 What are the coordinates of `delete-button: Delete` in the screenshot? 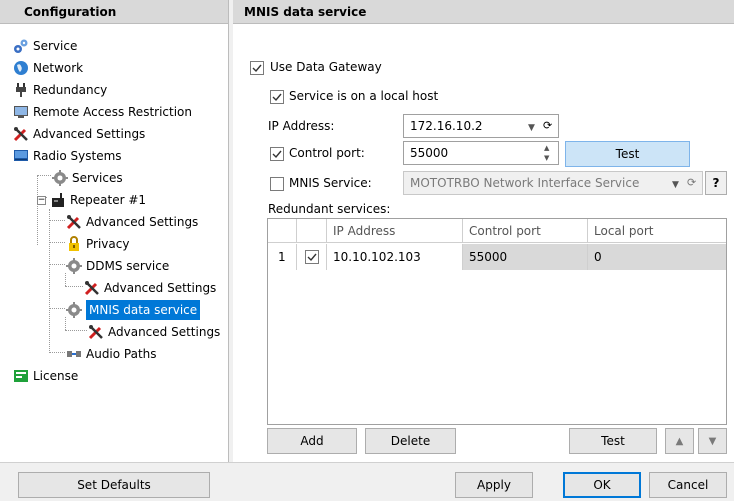 It's located at (410, 441).